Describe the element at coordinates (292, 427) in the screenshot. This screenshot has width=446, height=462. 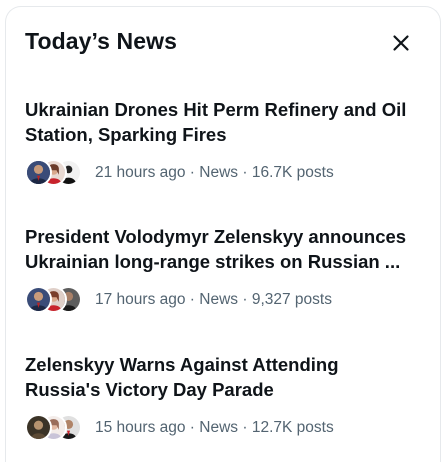
I see `news-post-count: 12.7K posts` at that location.